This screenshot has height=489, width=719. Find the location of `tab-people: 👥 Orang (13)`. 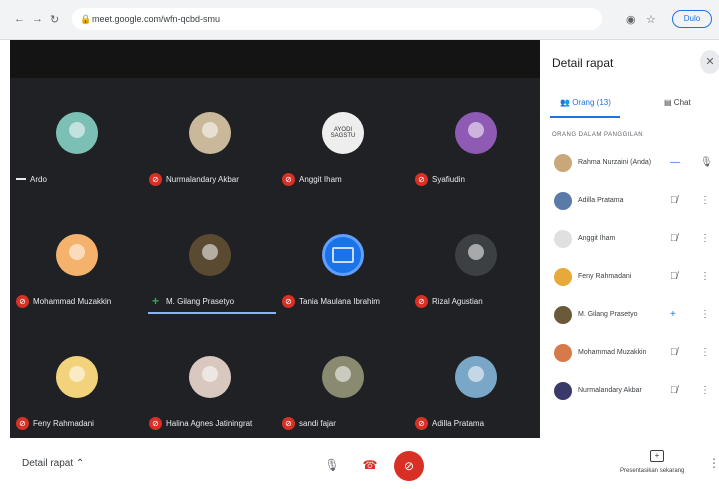

tab-people: 👥 Orang (13) is located at coordinates (585, 103).